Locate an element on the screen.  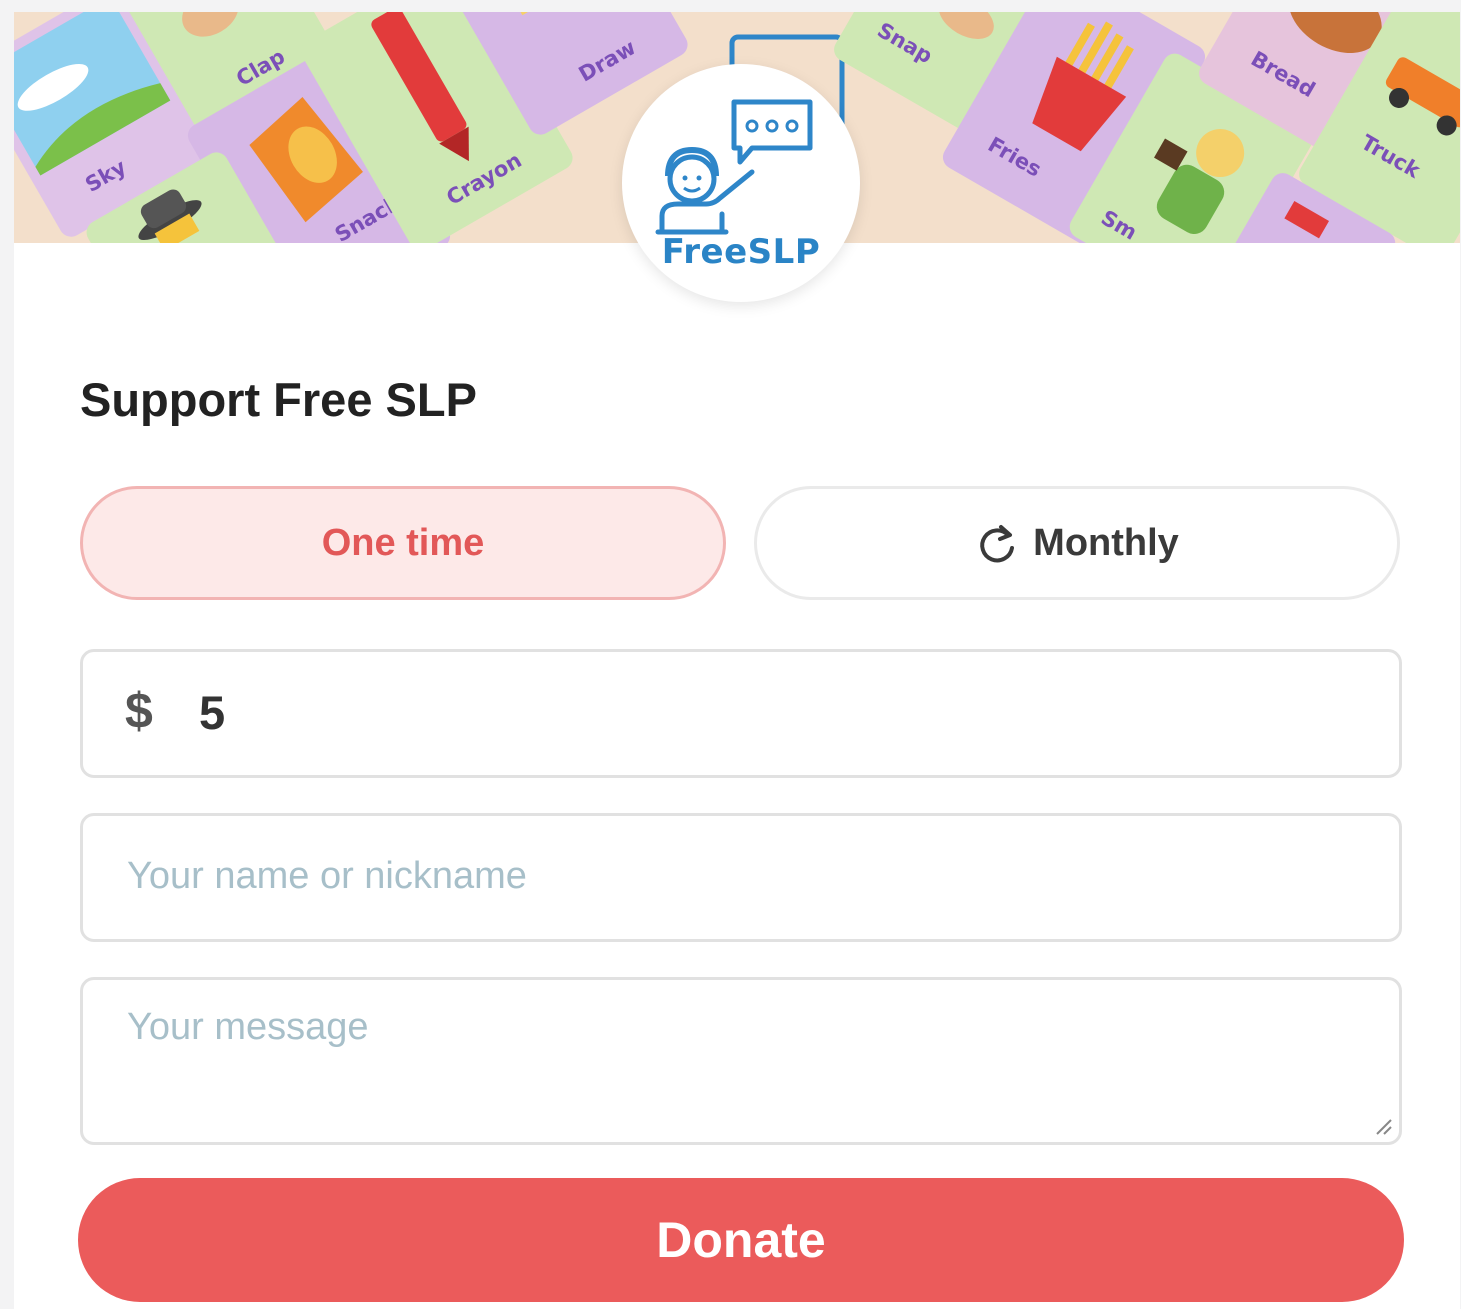
amount-field: $ is located at coordinates (741, 713).